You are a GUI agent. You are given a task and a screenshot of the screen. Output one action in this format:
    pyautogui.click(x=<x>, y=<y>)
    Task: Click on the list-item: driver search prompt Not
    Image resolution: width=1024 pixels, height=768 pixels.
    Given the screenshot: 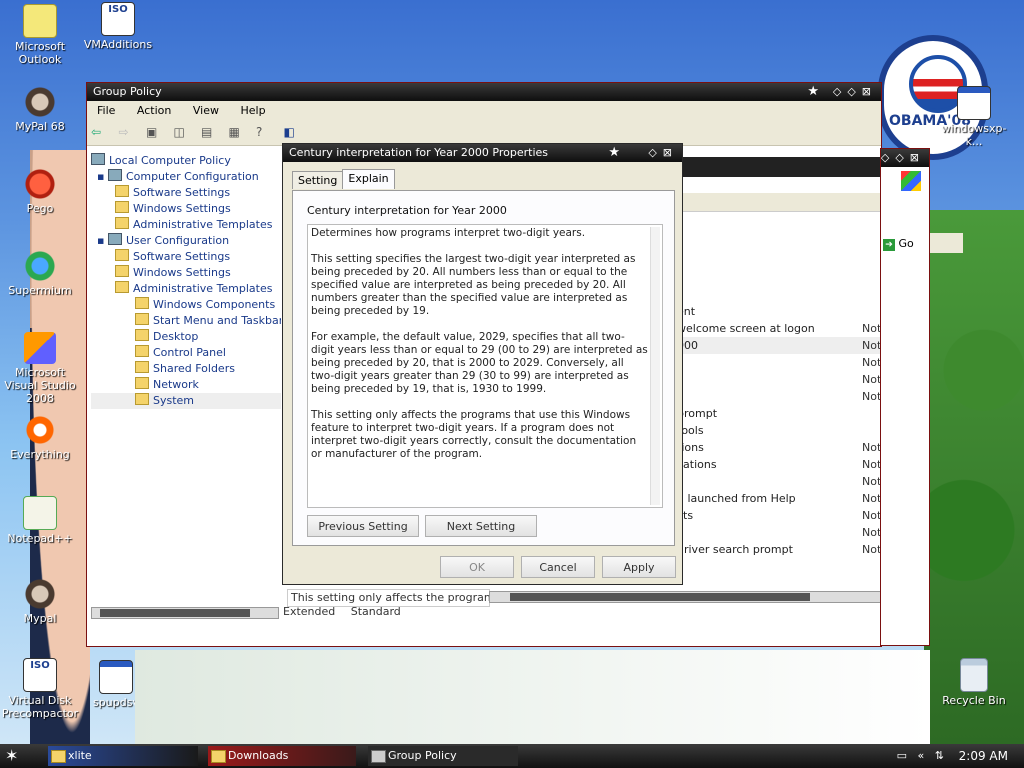 What is the action you would take?
    pyautogui.click(x=782, y=549)
    